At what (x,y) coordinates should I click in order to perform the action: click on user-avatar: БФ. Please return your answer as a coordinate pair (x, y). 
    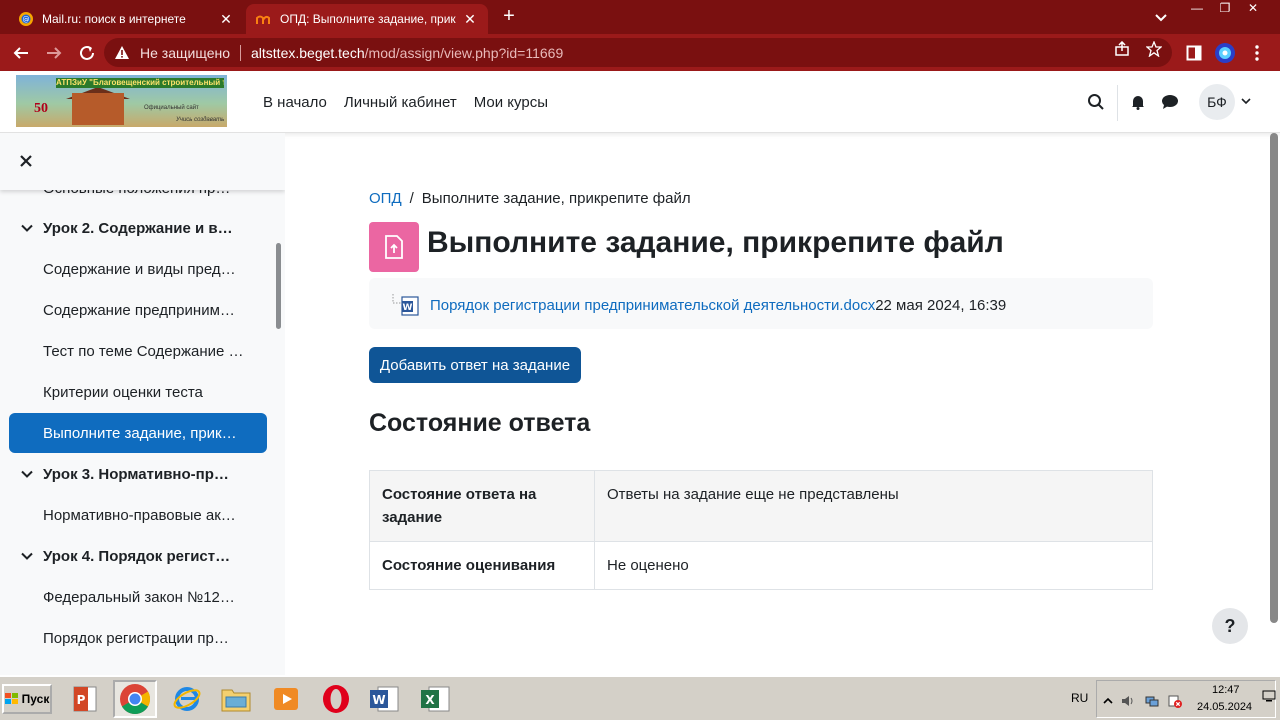
    Looking at the image, I should click on (1217, 102).